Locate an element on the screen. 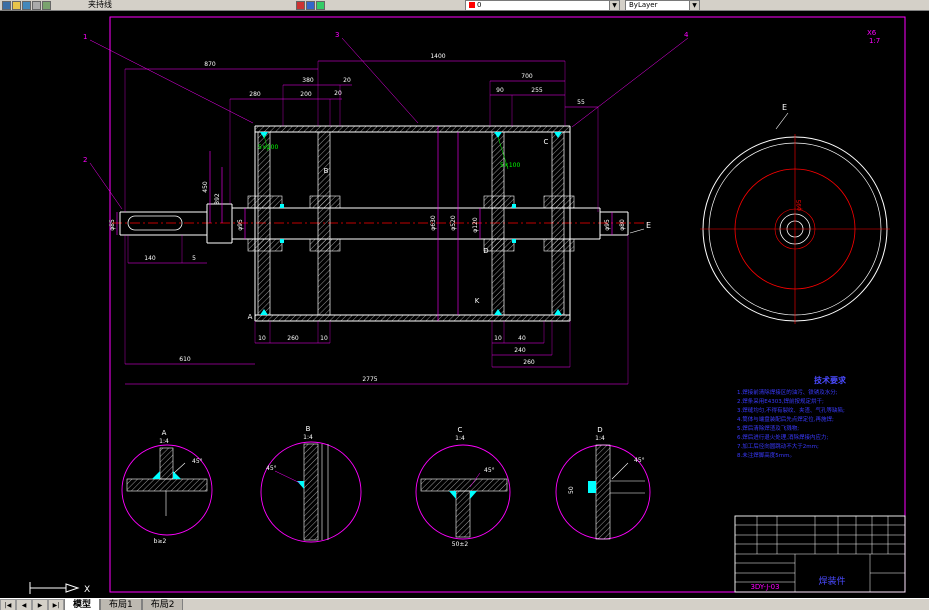 The height and width of the screenshot is (610, 929). note-line: 1.焊接前清除焊接区的油污、铁锈及水分; is located at coordinates (787, 392).